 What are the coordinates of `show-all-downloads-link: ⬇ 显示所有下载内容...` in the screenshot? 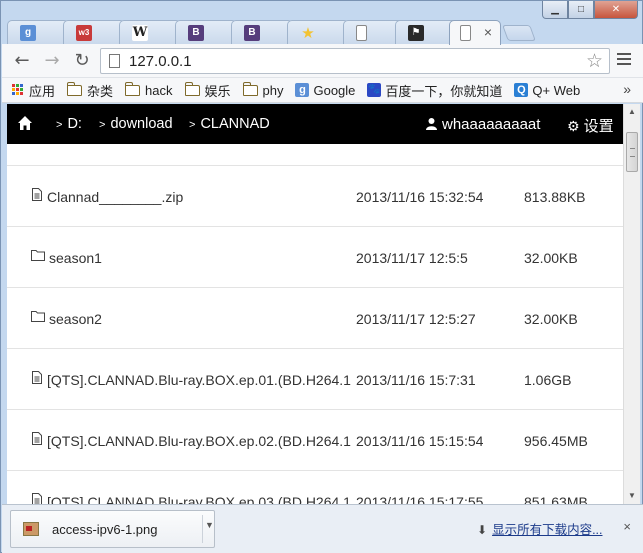 It's located at (539, 528).